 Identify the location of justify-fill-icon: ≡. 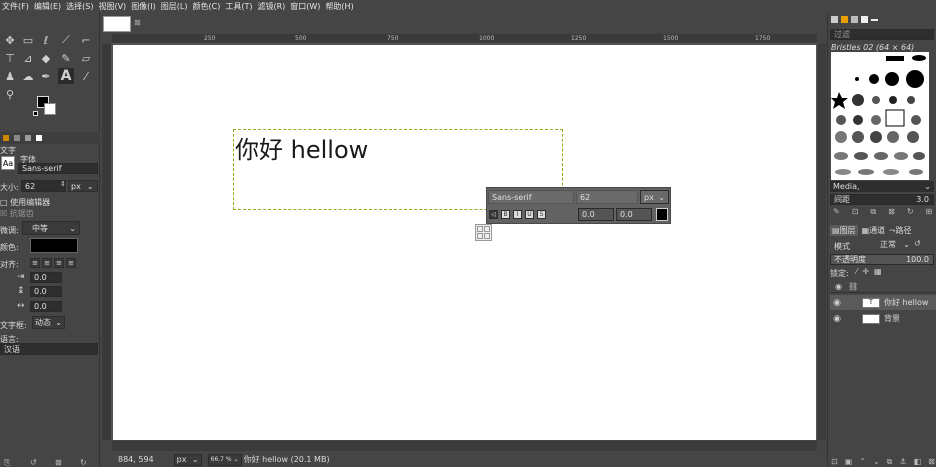
(71, 263).